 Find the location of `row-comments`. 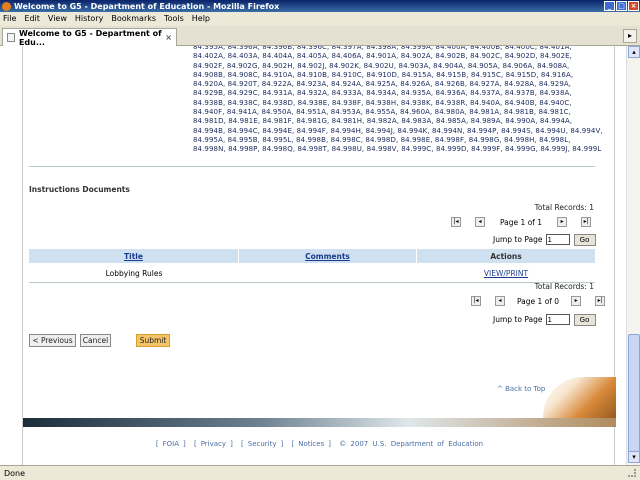

row-comments is located at coordinates (328, 273).